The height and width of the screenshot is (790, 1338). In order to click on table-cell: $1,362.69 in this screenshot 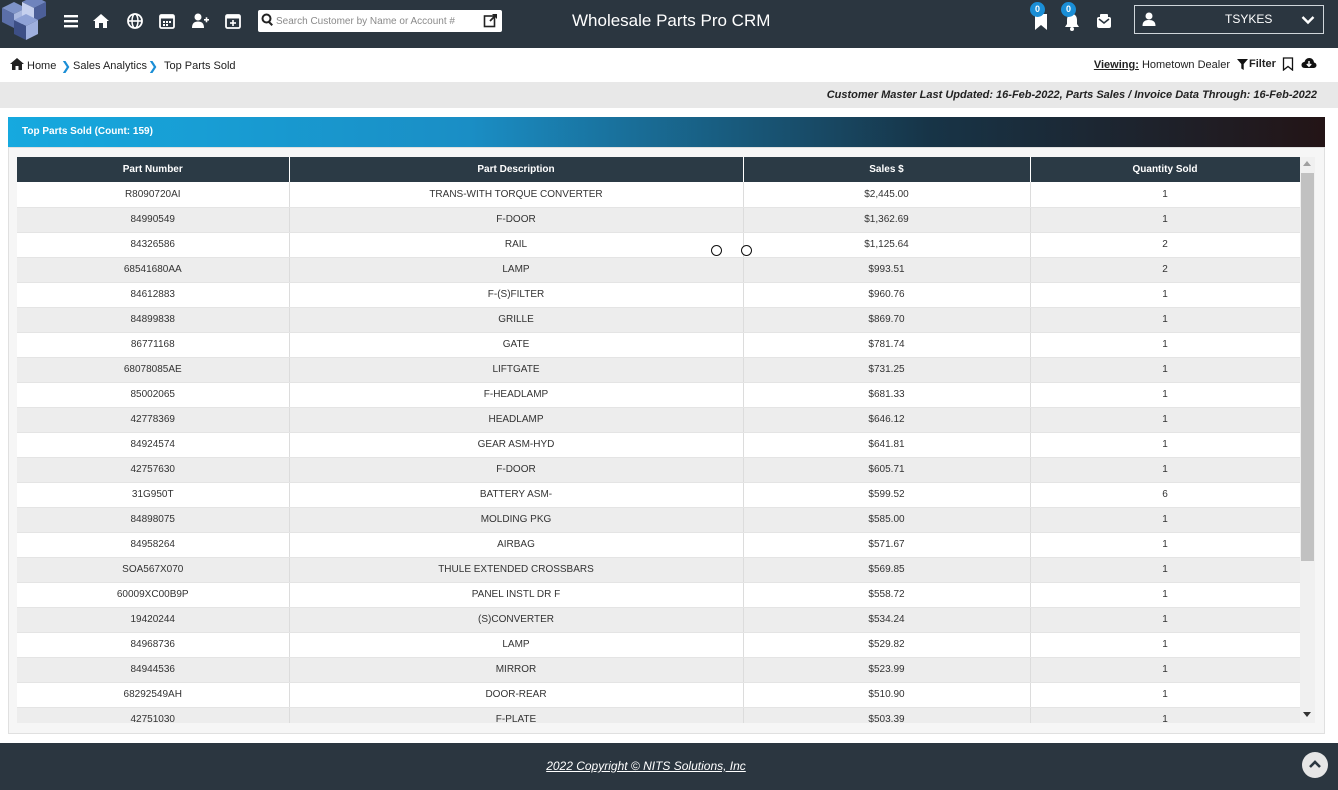, I will do `click(887, 220)`.